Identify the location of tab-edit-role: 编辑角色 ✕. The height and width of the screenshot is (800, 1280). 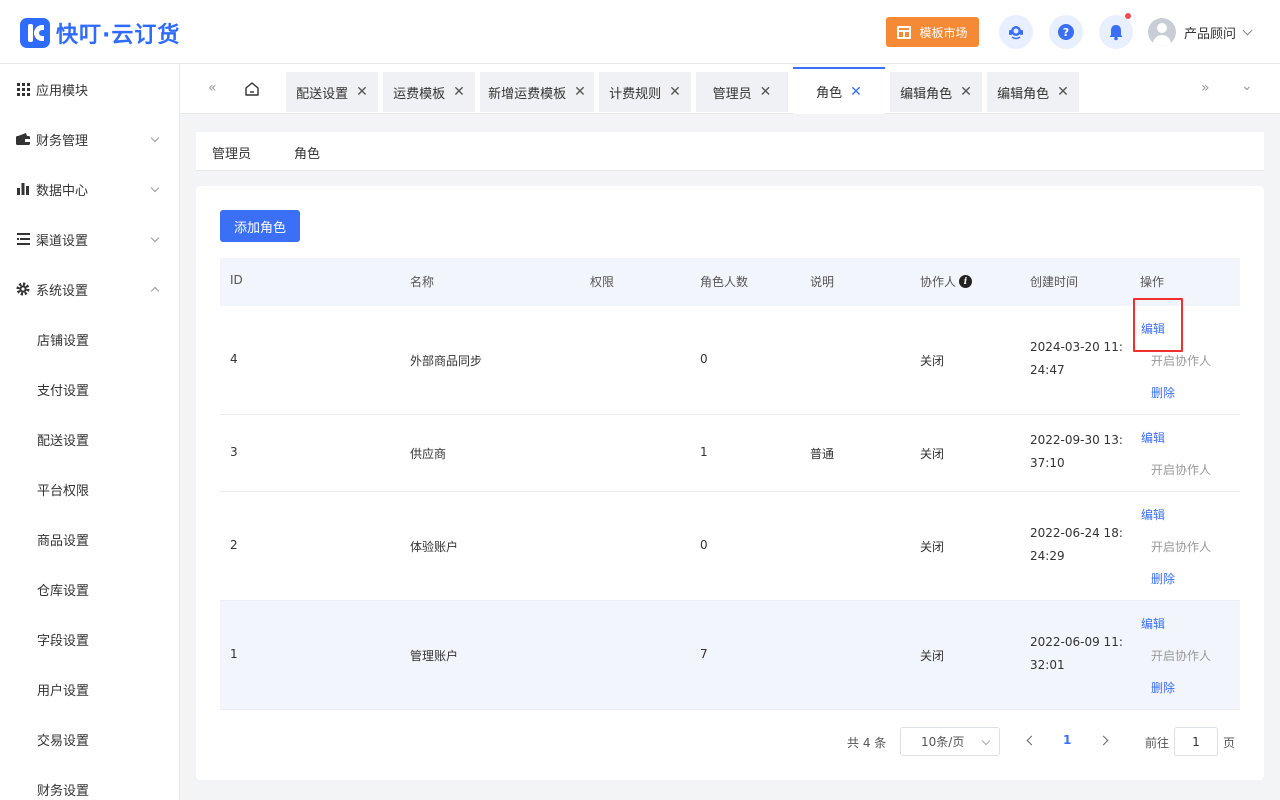
(936, 92).